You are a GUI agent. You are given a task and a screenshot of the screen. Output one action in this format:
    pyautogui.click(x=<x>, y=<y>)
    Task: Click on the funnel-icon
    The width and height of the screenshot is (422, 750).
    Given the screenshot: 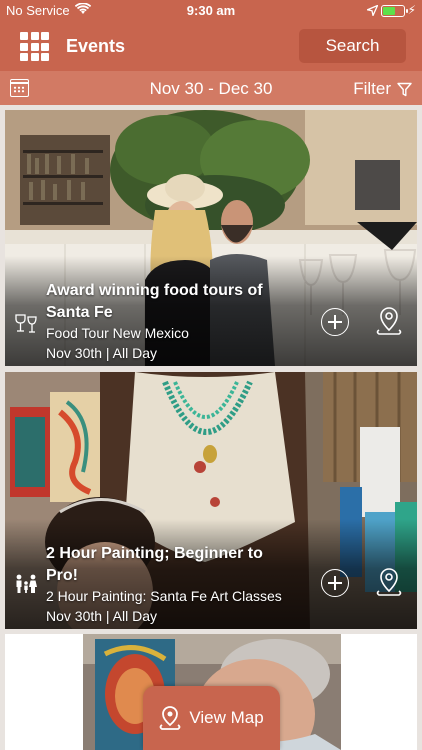 What is the action you would take?
    pyautogui.click(x=404, y=89)
    